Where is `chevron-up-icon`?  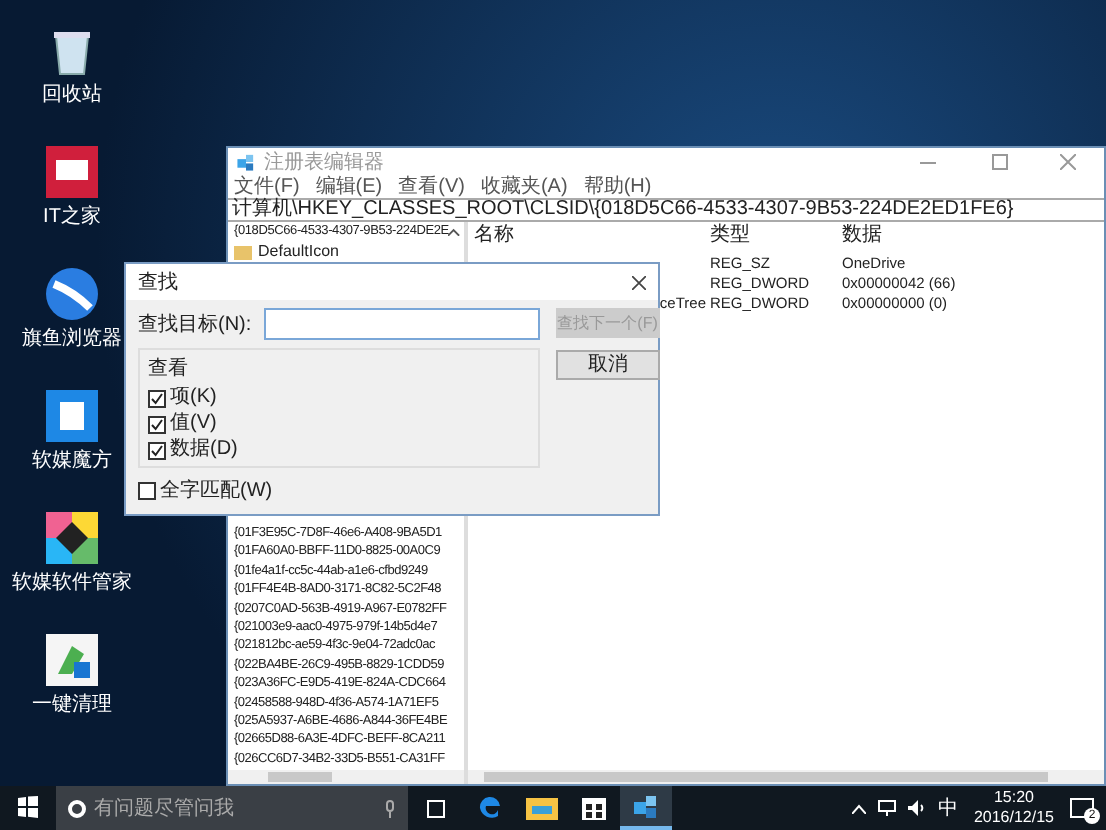 chevron-up-icon is located at coordinates (858, 808).